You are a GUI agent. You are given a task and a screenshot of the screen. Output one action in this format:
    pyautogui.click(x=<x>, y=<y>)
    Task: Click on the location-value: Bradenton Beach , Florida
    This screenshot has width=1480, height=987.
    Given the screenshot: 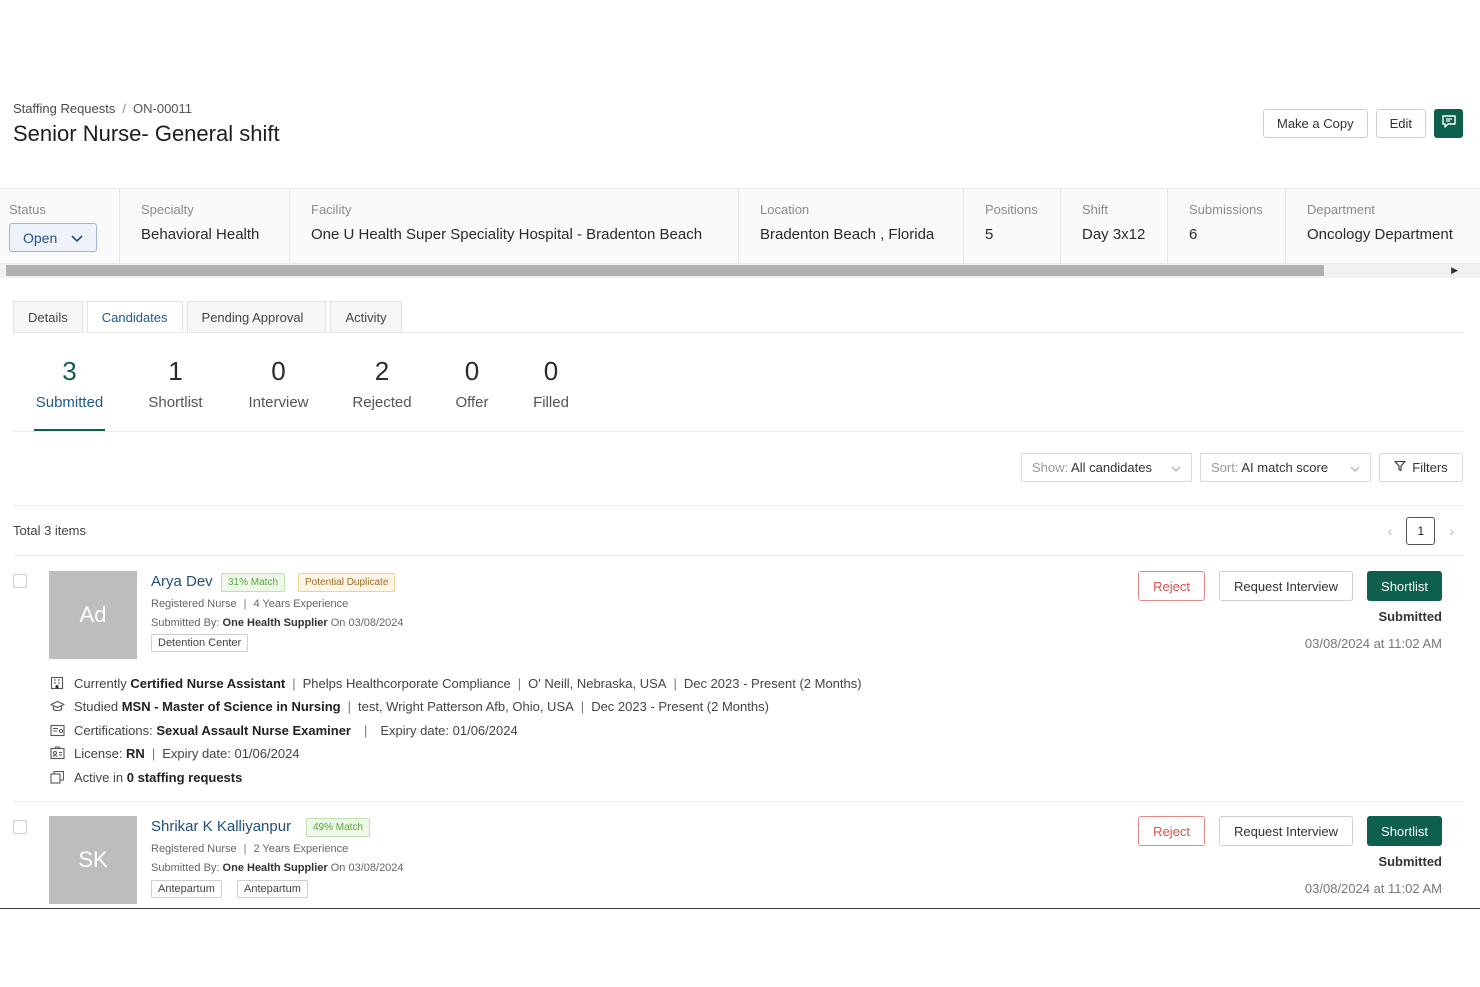 What is the action you would take?
    pyautogui.click(x=847, y=234)
    